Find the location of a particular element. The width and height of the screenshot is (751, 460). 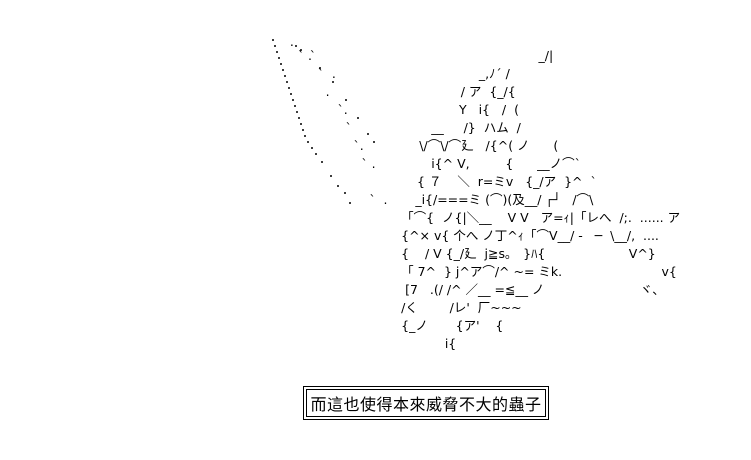

ascii-art-line: [7 .(/ /^ ／__ =≦__ ノ ヾ、 is located at coordinates (467, 289).